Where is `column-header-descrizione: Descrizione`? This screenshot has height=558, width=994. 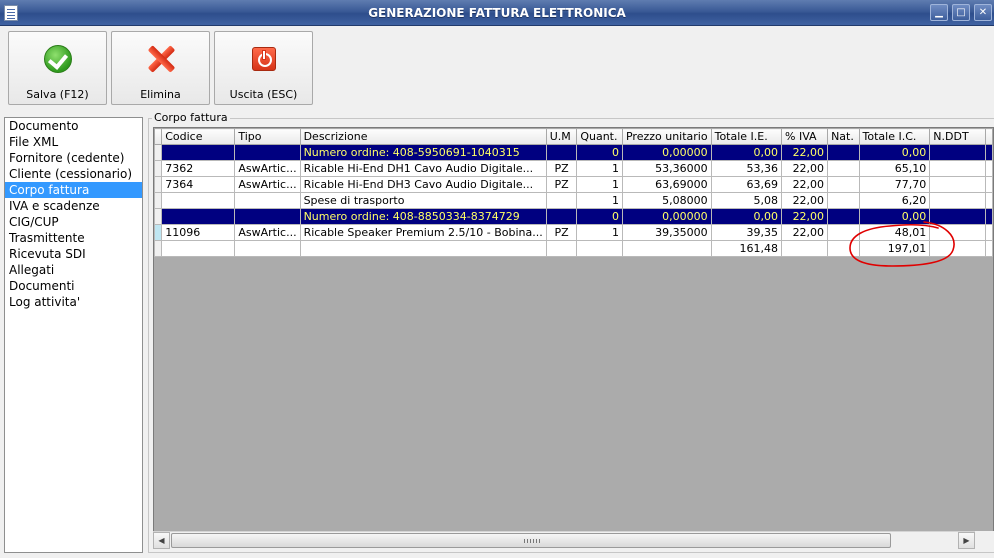
column-header-descrizione: Descrizione is located at coordinates (423, 136).